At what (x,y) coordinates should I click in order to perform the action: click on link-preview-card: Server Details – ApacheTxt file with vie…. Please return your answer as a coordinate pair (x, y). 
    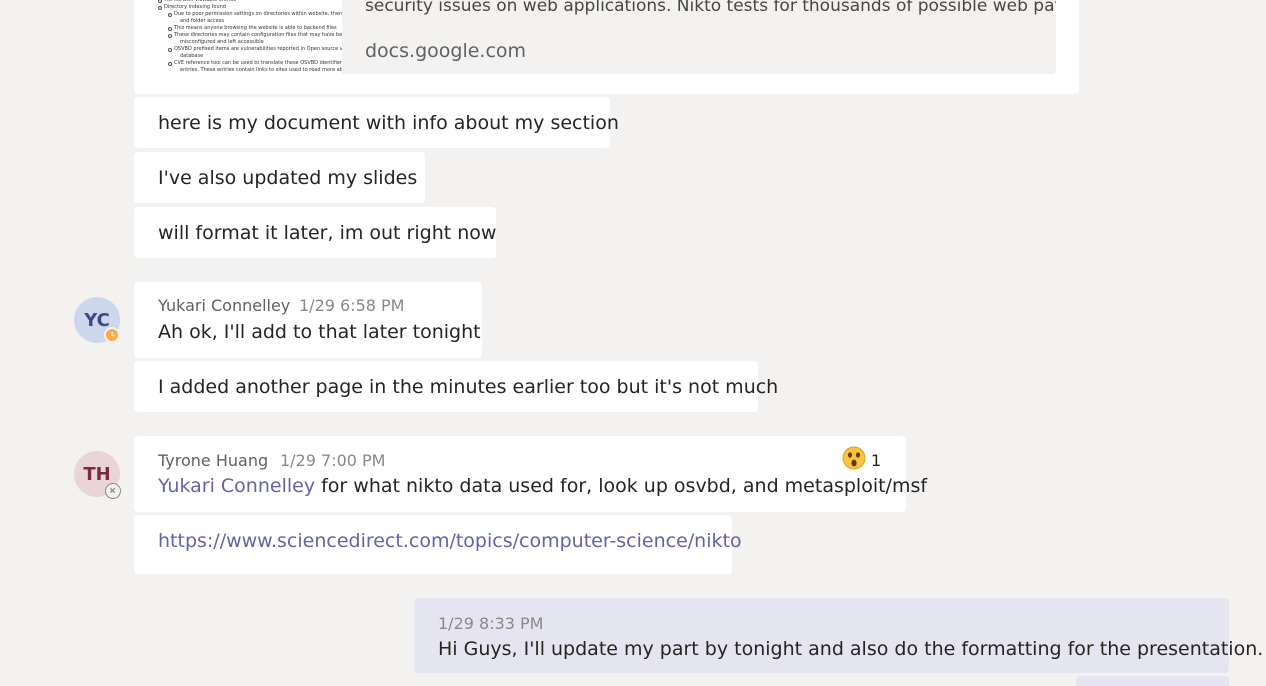
    Looking at the image, I should click on (599, 37).